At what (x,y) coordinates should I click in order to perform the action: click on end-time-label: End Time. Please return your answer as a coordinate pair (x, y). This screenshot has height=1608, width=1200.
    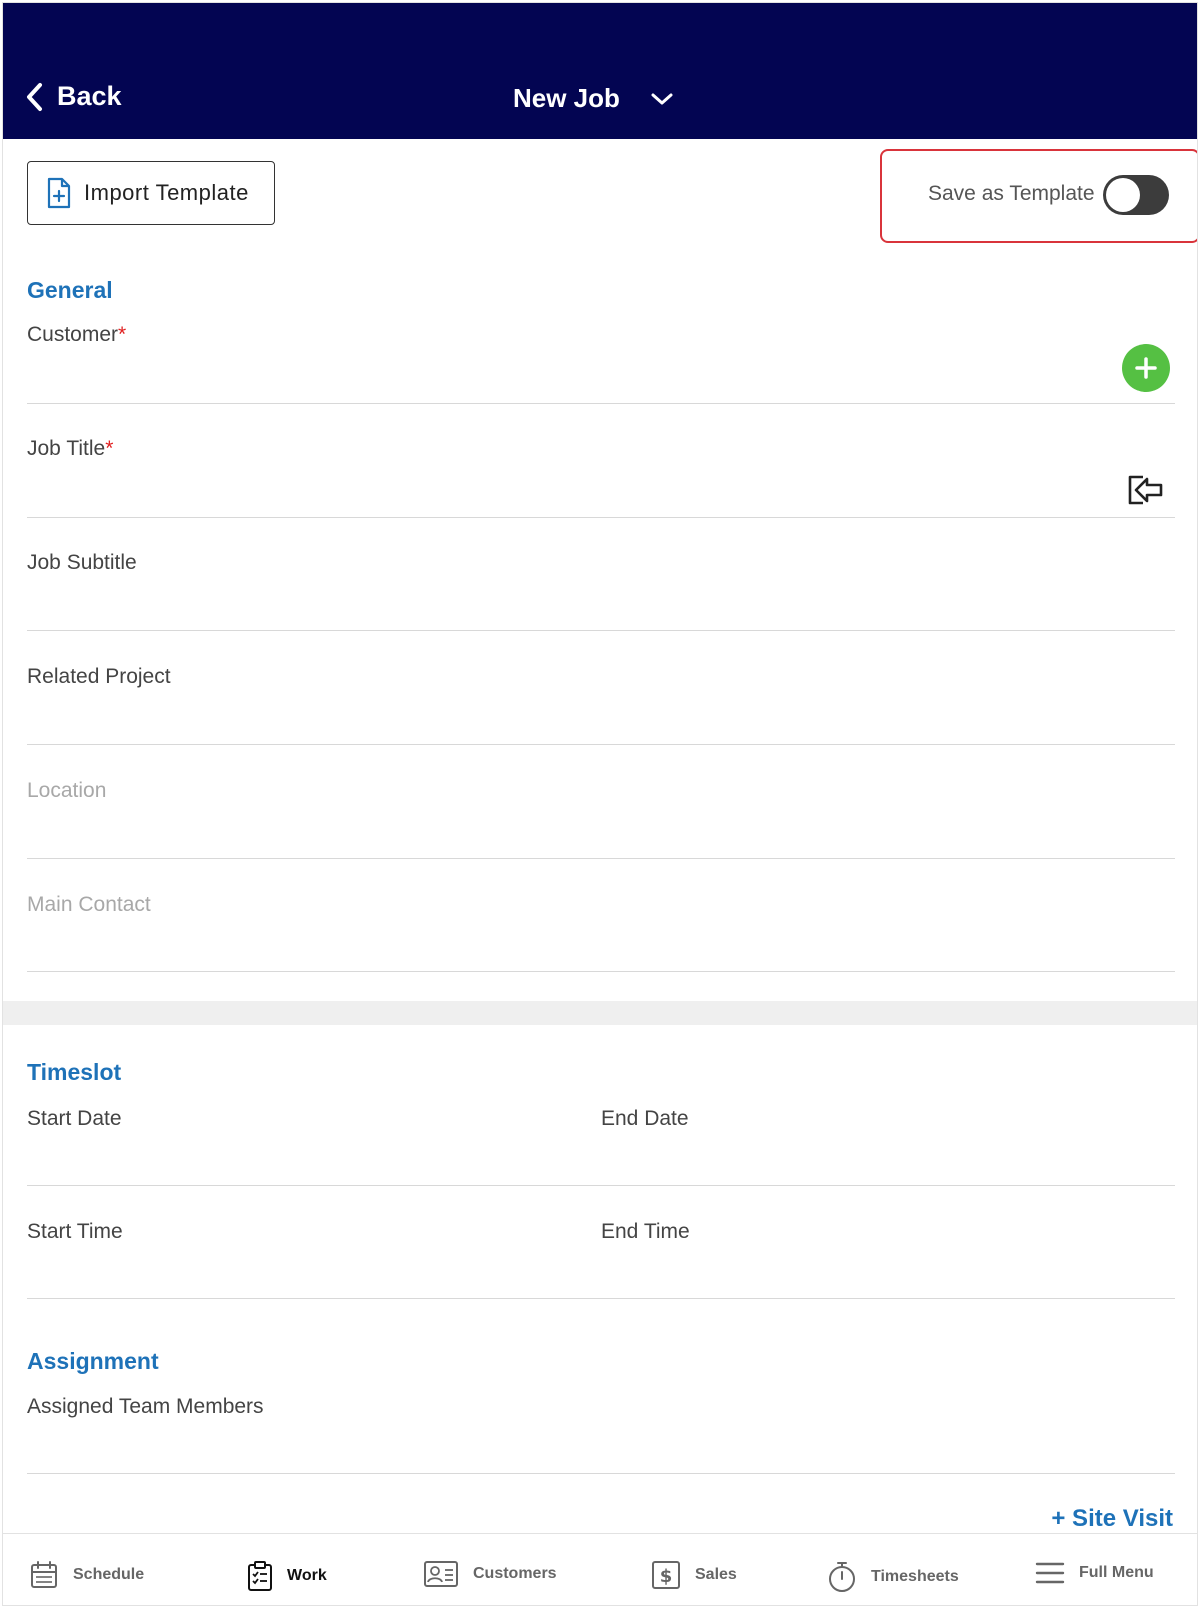
    Looking at the image, I should click on (645, 1231).